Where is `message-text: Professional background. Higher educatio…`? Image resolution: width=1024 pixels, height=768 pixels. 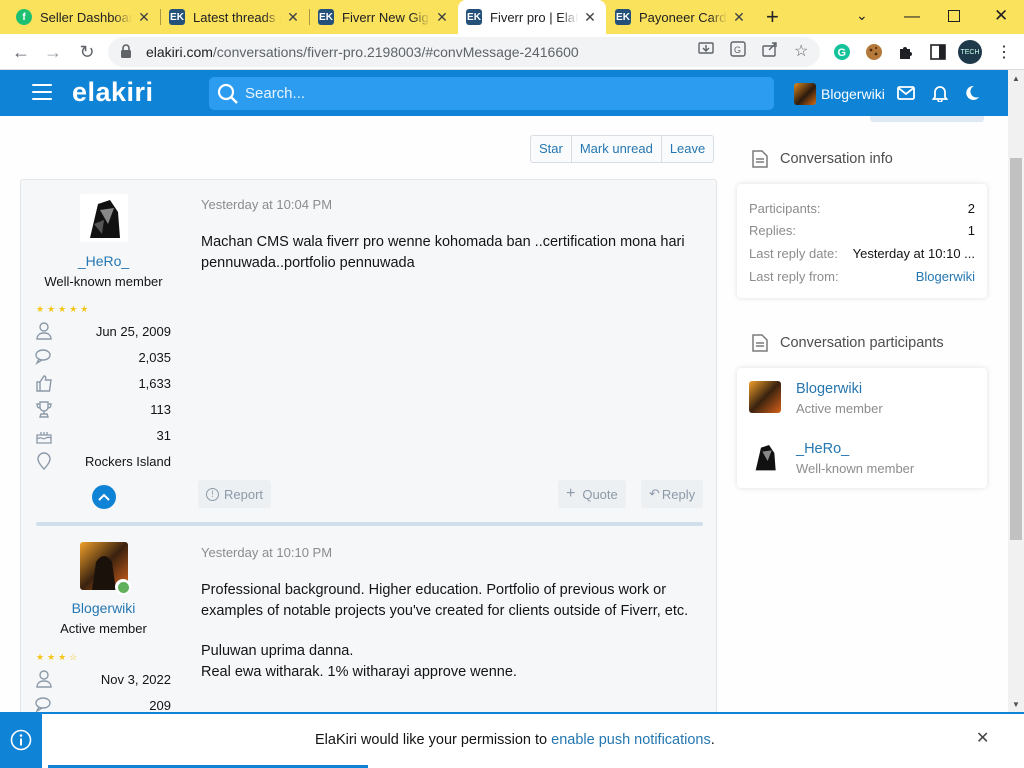 message-text: Professional background. Higher educatio… is located at coordinates (445, 600).